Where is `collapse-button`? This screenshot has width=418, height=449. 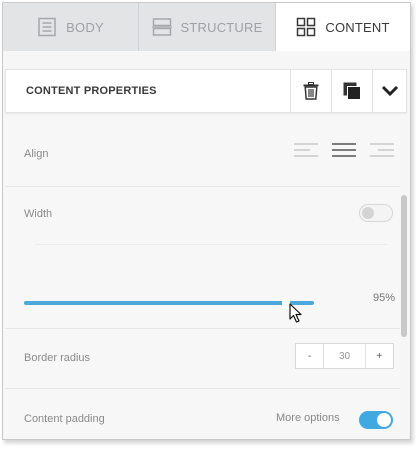
collapse-button is located at coordinates (389, 91).